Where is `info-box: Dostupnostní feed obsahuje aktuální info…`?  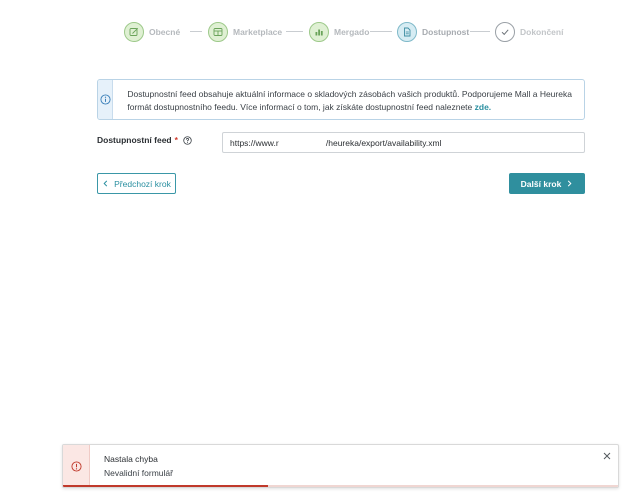
info-box: Dostupnostní feed obsahuje aktuální info… is located at coordinates (341, 99).